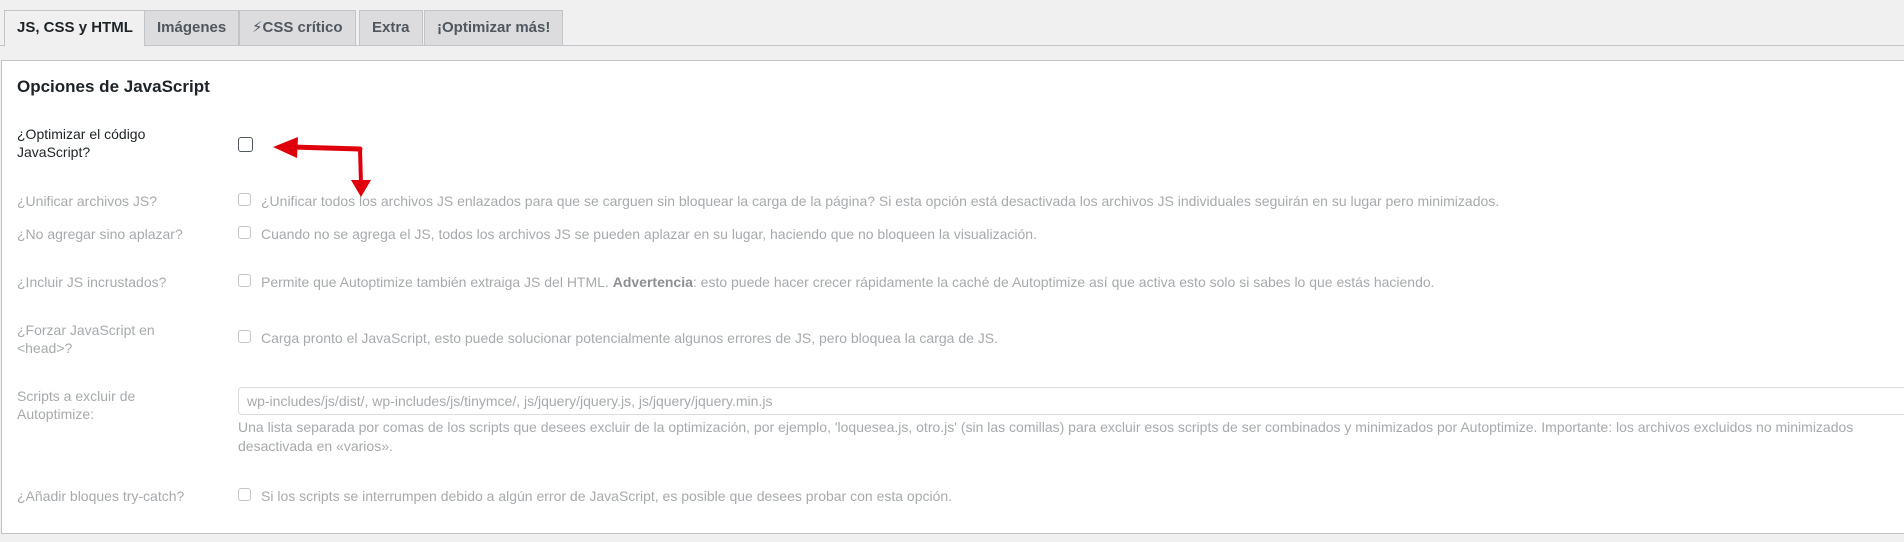 The image size is (1904, 542). I want to click on left-arrow-icon, so click(318, 147).